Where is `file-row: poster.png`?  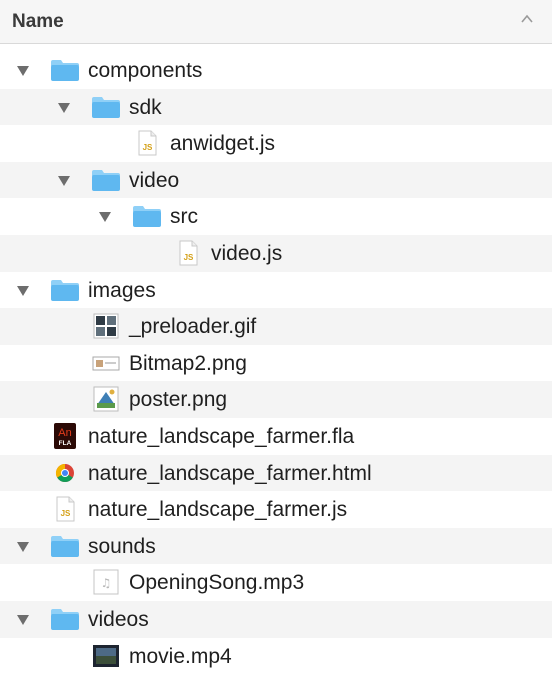
file-row: poster.png is located at coordinates (276, 399).